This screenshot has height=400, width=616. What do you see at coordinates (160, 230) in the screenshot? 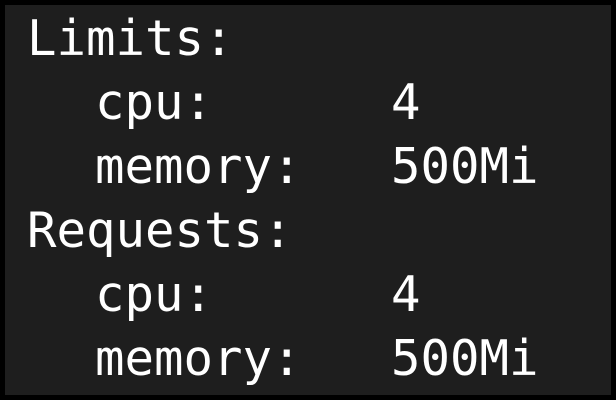
I see `requests-heading: Requests:` at bounding box center [160, 230].